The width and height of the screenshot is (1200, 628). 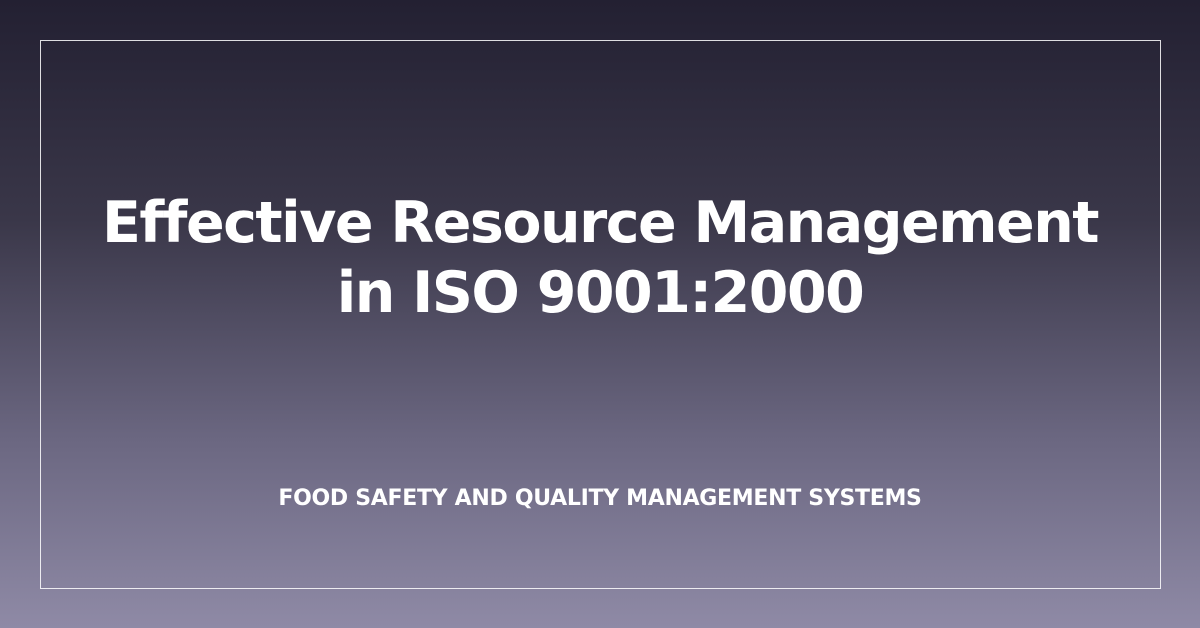 What do you see at coordinates (600, 293) in the screenshot?
I see `title-line-2: in ISO 9001:2000` at bounding box center [600, 293].